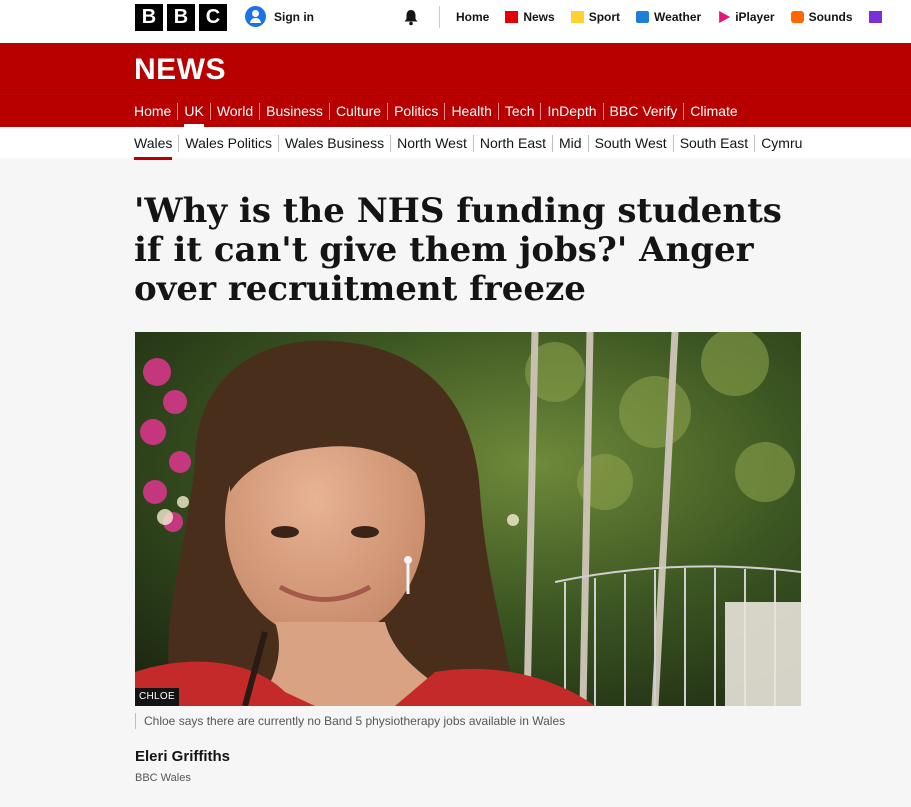 The image size is (911, 807). Describe the element at coordinates (193, 115) in the screenshot. I see `main-nav-item-uk: UK` at that location.